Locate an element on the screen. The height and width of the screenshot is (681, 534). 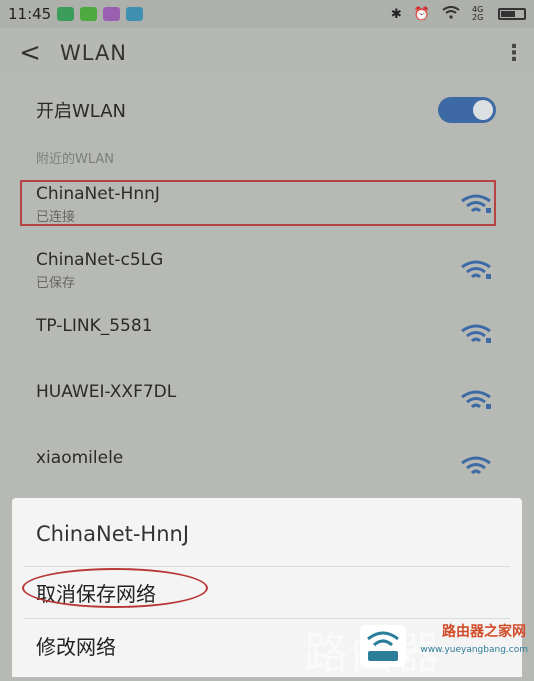
switch-knob is located at coordinates (483, 110).